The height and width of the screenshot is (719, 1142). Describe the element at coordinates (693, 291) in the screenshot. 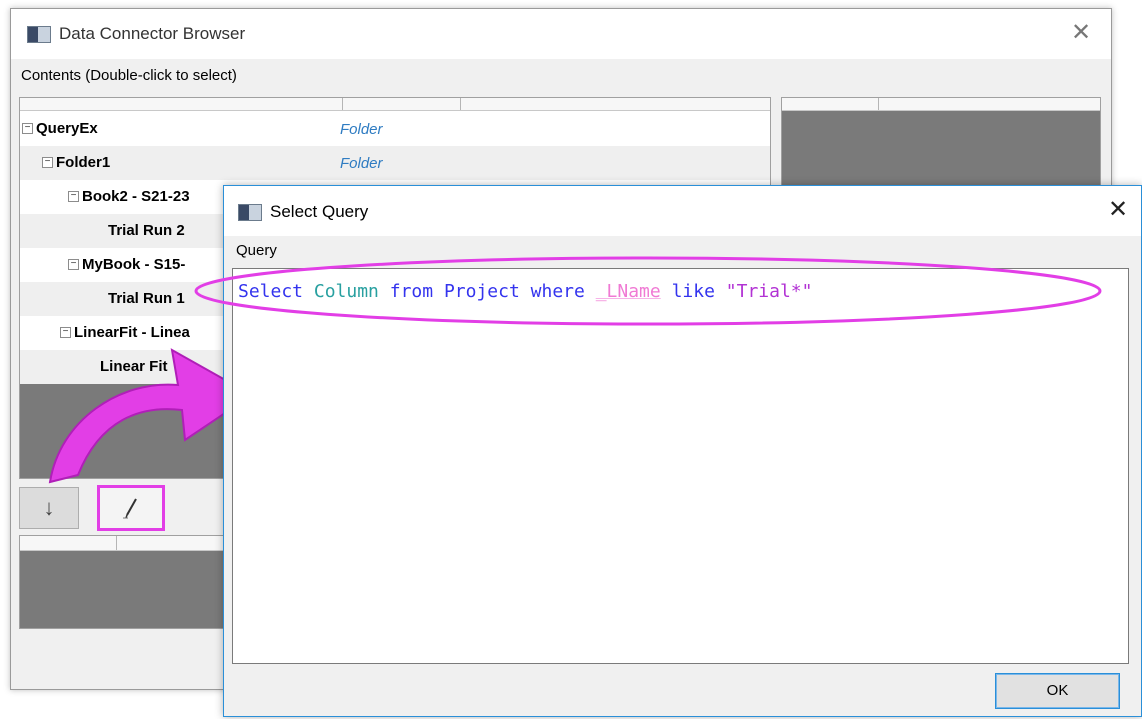

I see `query-keyword: like` at that location.